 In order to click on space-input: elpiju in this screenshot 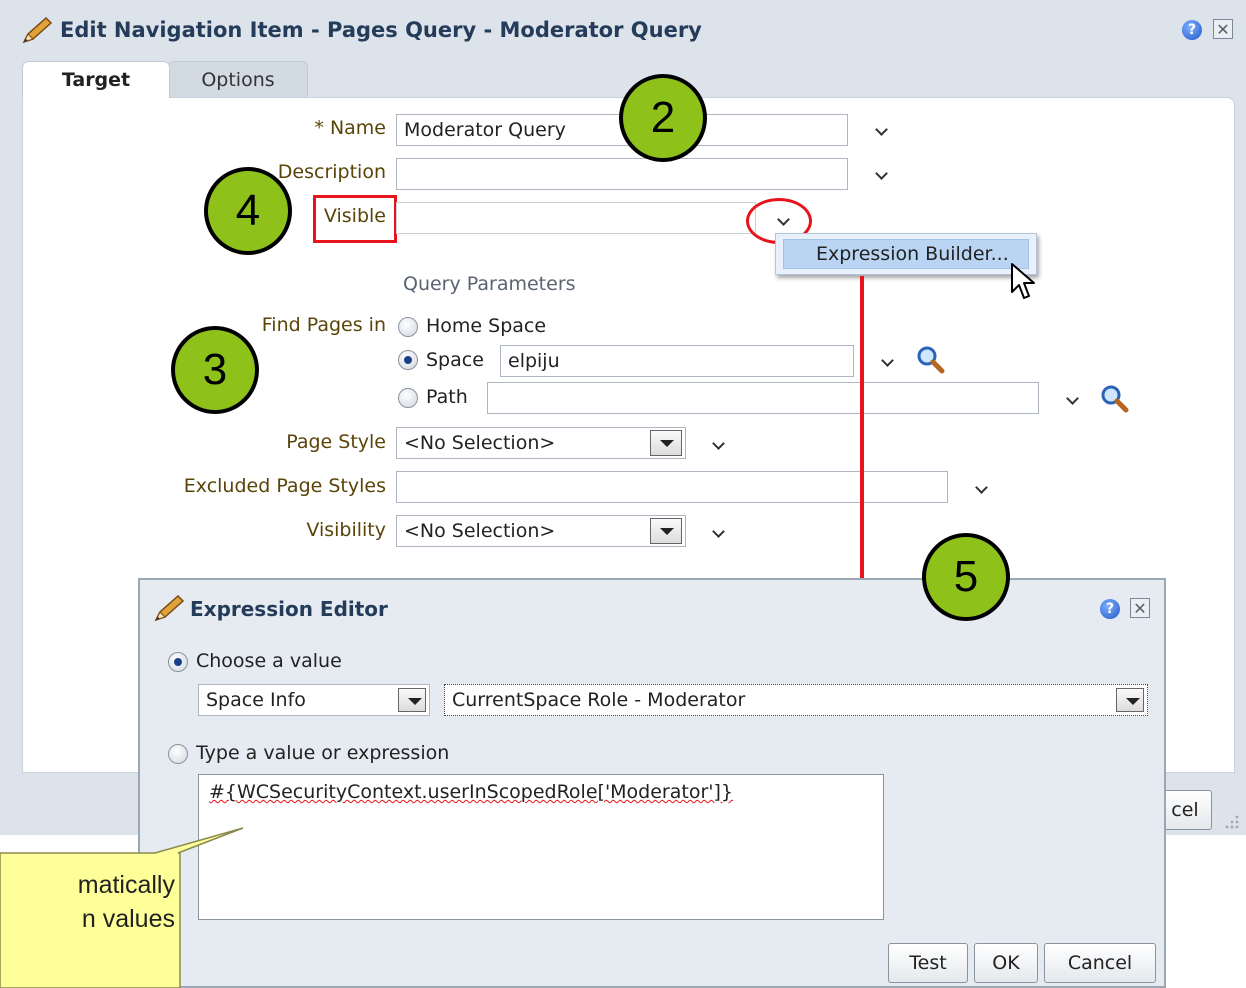, I will do `click(677, 361)`.